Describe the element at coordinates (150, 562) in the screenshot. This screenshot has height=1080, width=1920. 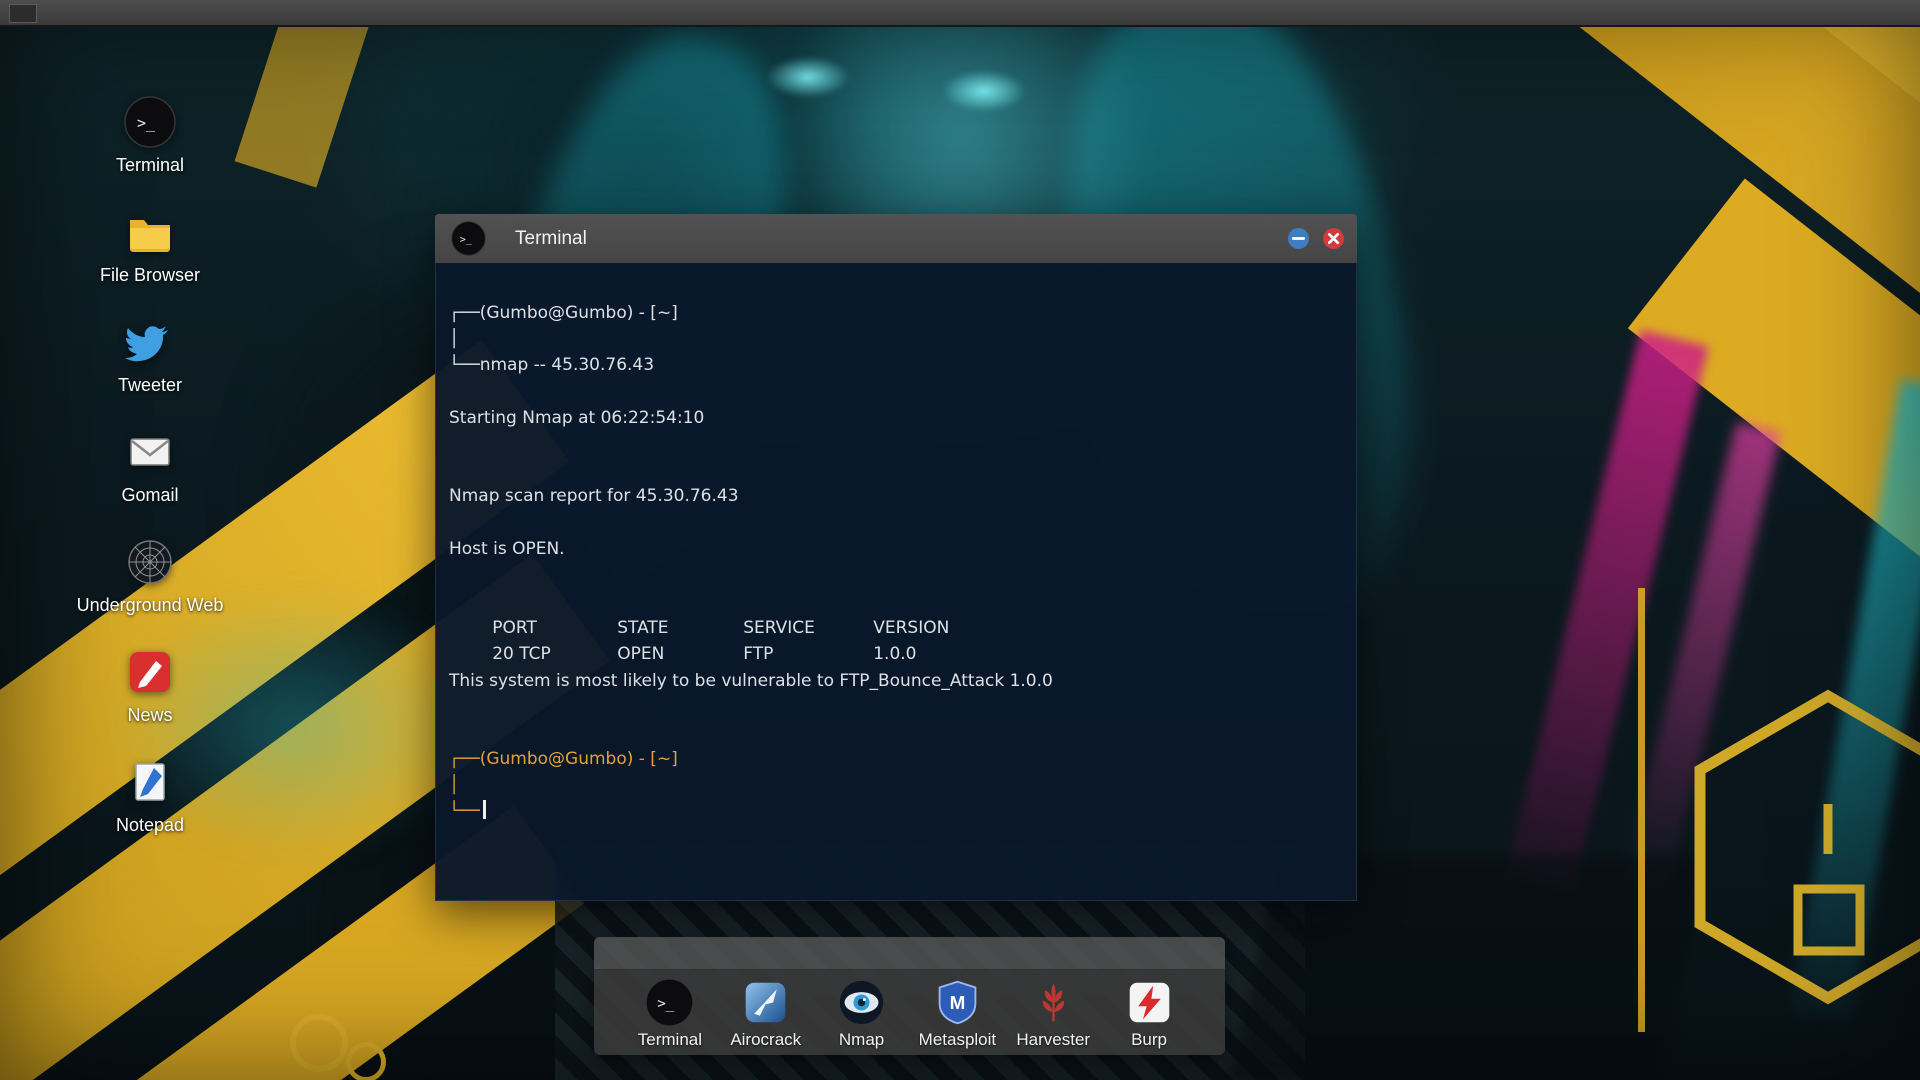
I see `web-globe-icon` at that location.